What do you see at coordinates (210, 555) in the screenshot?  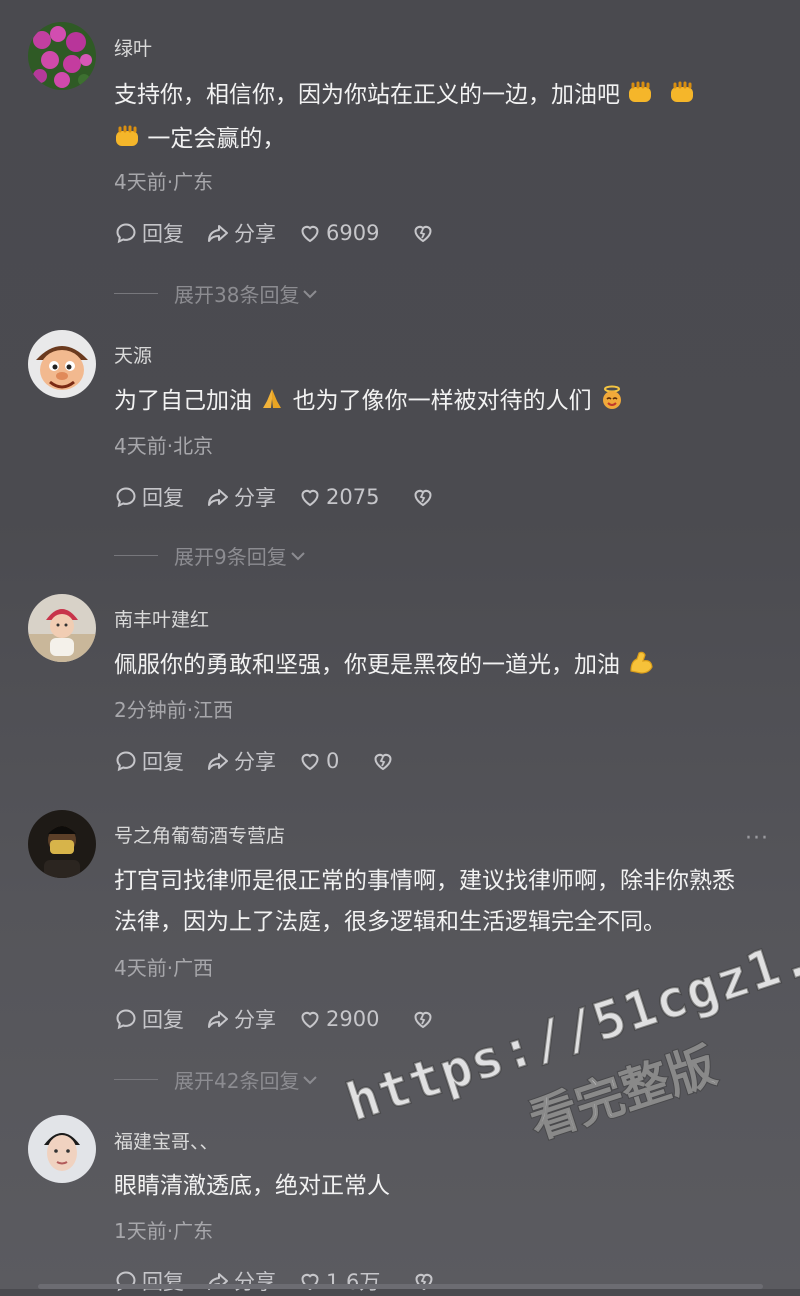 I see `expand-replies-button: 展开9条回复` at bounding box center [210, 555].